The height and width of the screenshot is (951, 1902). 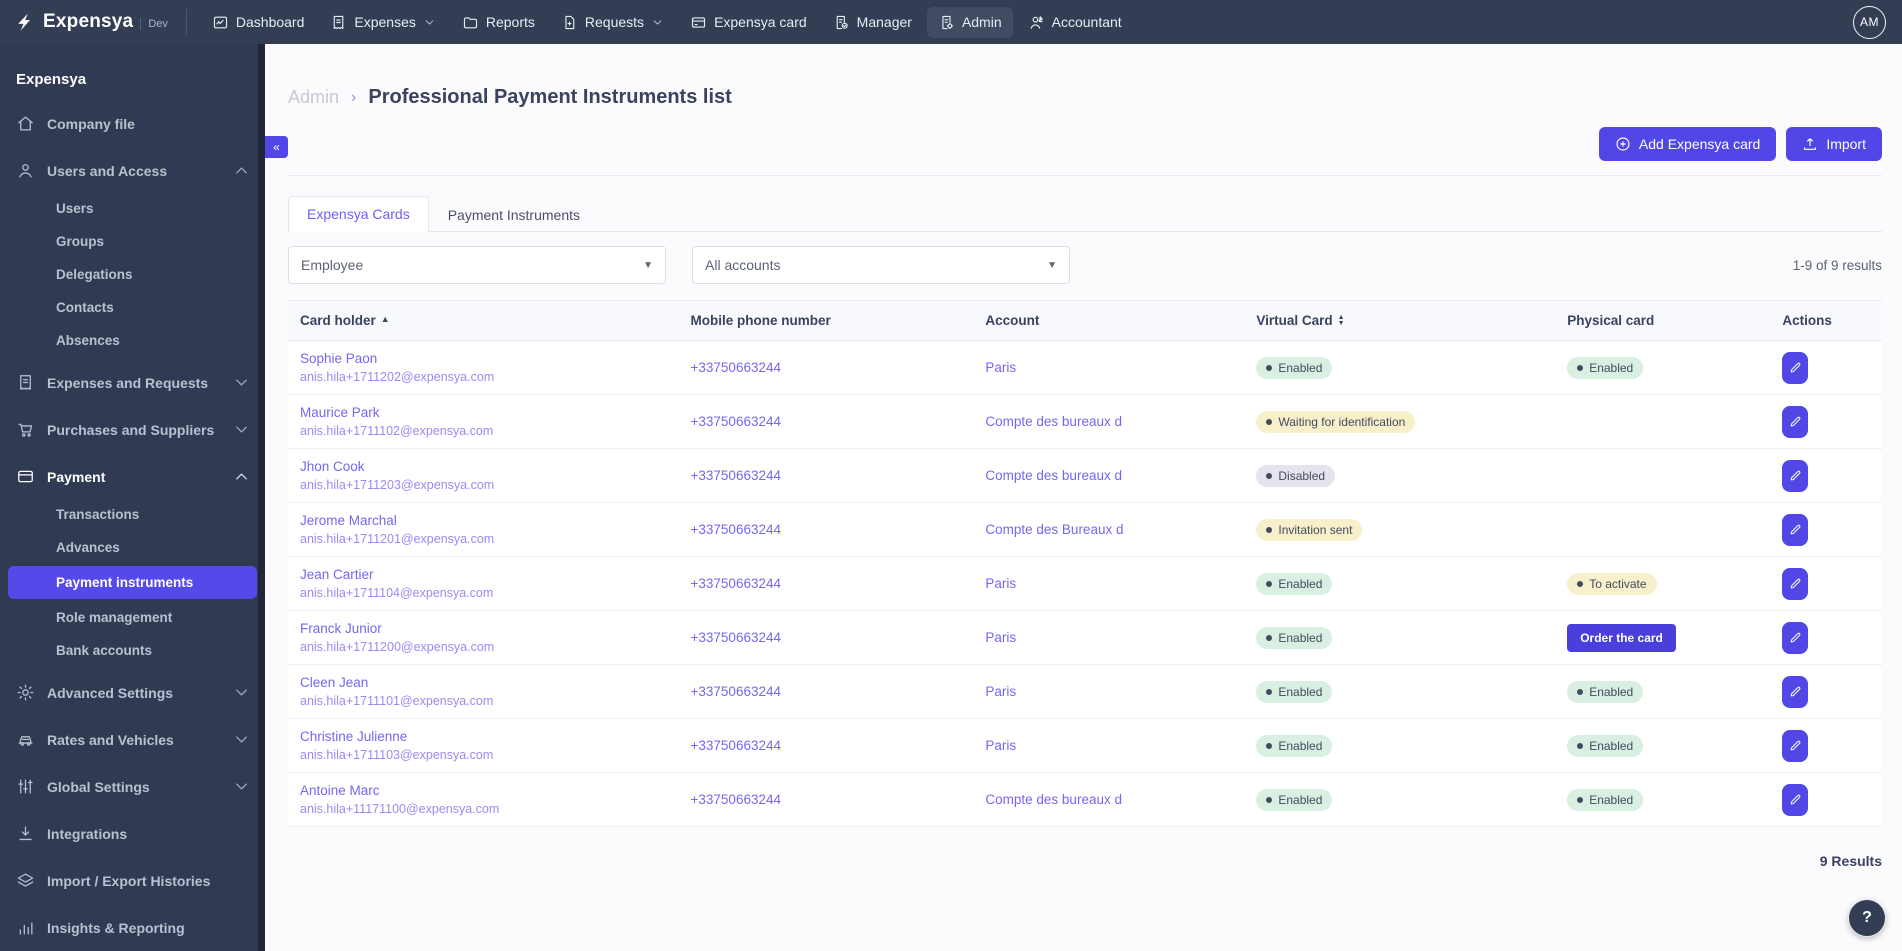 What do you see at coordinates (132, 429) in the screenshot?
I see `sidebar-item-purchases-and-suppliers: Purchases and Suppliers` at bounding box center [132, 429].